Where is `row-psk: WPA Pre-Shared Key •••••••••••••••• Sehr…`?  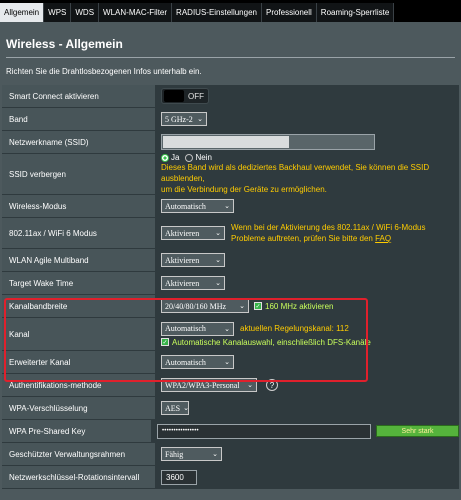
row-psk: WPA Pre-Shared Key •••••••••••••••• Sehr… is located at coordinates (230, 431).